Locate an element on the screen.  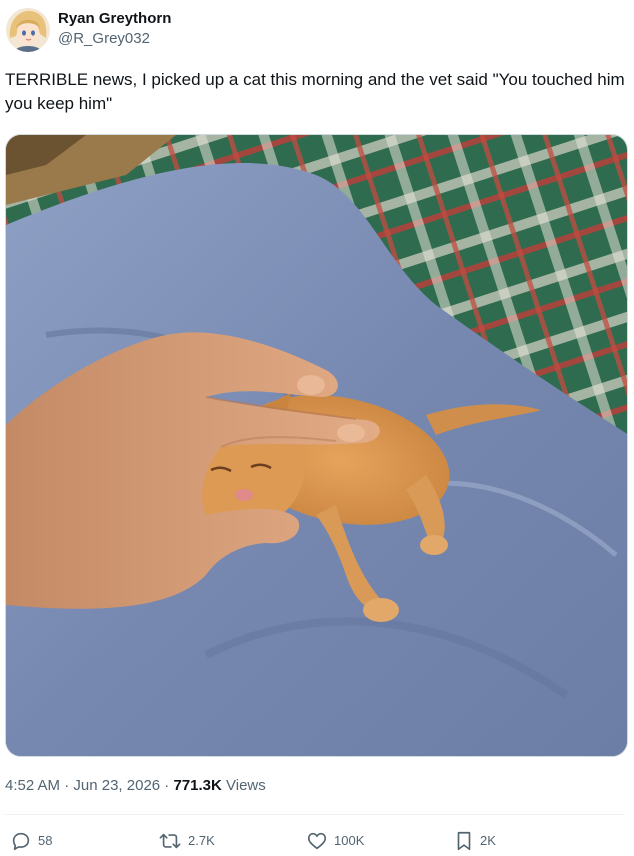
tweet-time: 4:52 AM is located at coordinates (32, 785).